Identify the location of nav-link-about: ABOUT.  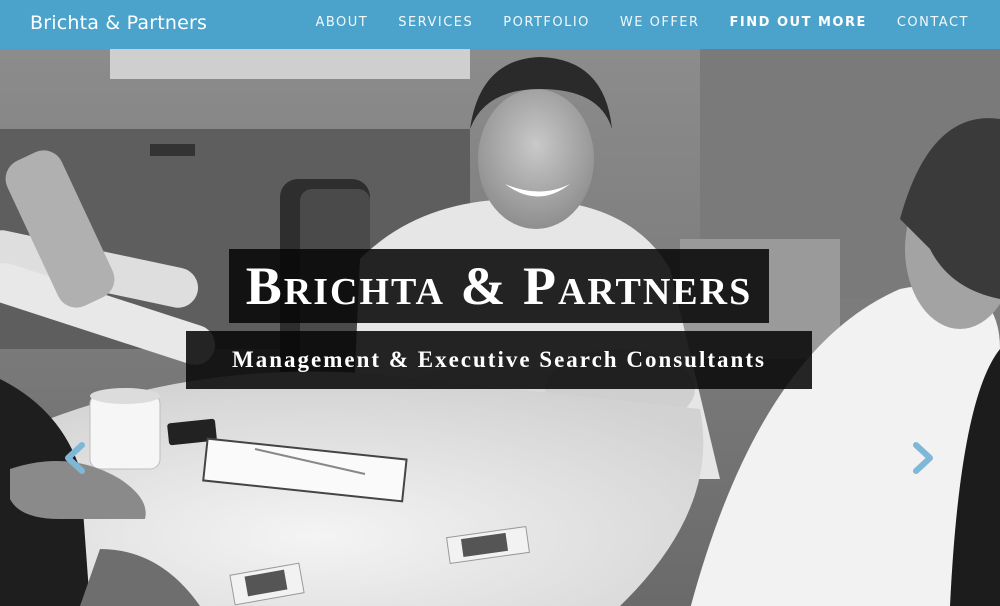
(341, 22).